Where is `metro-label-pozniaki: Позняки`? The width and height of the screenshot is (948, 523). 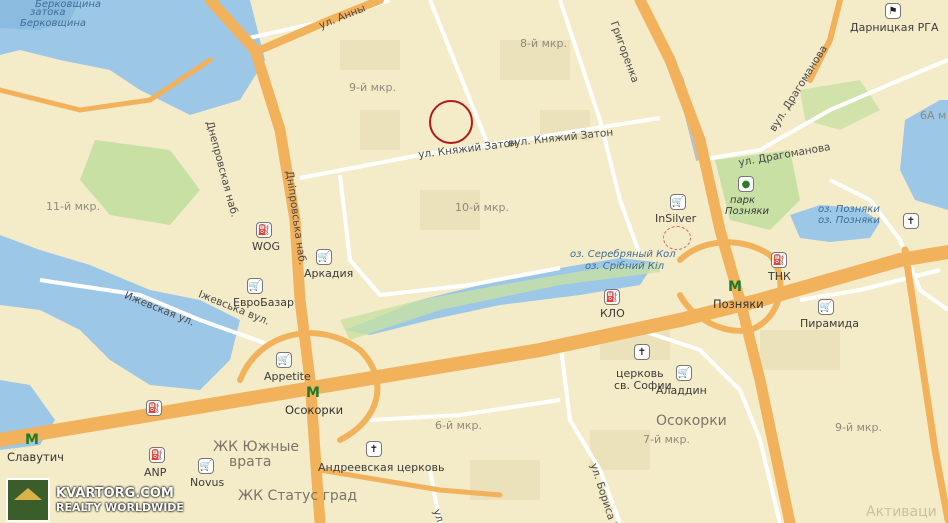
metro-label-pozniaki: Позняки is located at coordinates (738, 304).